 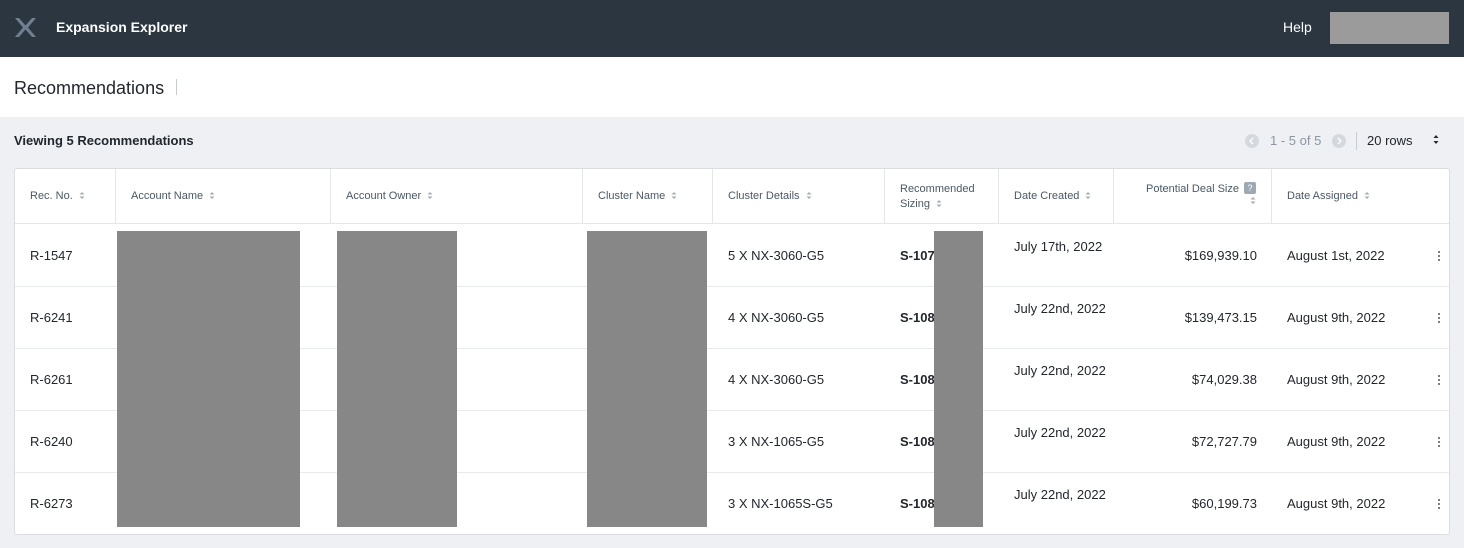 What do you see at coordinates (167, 196) in the screenshot?
I see `column-label: Account Name` at bounding box center [167, 196].